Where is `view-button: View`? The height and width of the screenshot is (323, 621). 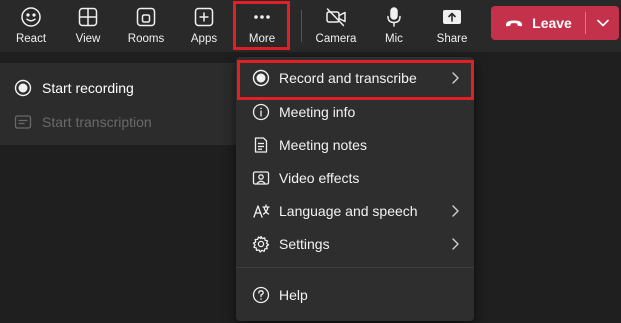 view-button: View is located at coordinates (88, 26).